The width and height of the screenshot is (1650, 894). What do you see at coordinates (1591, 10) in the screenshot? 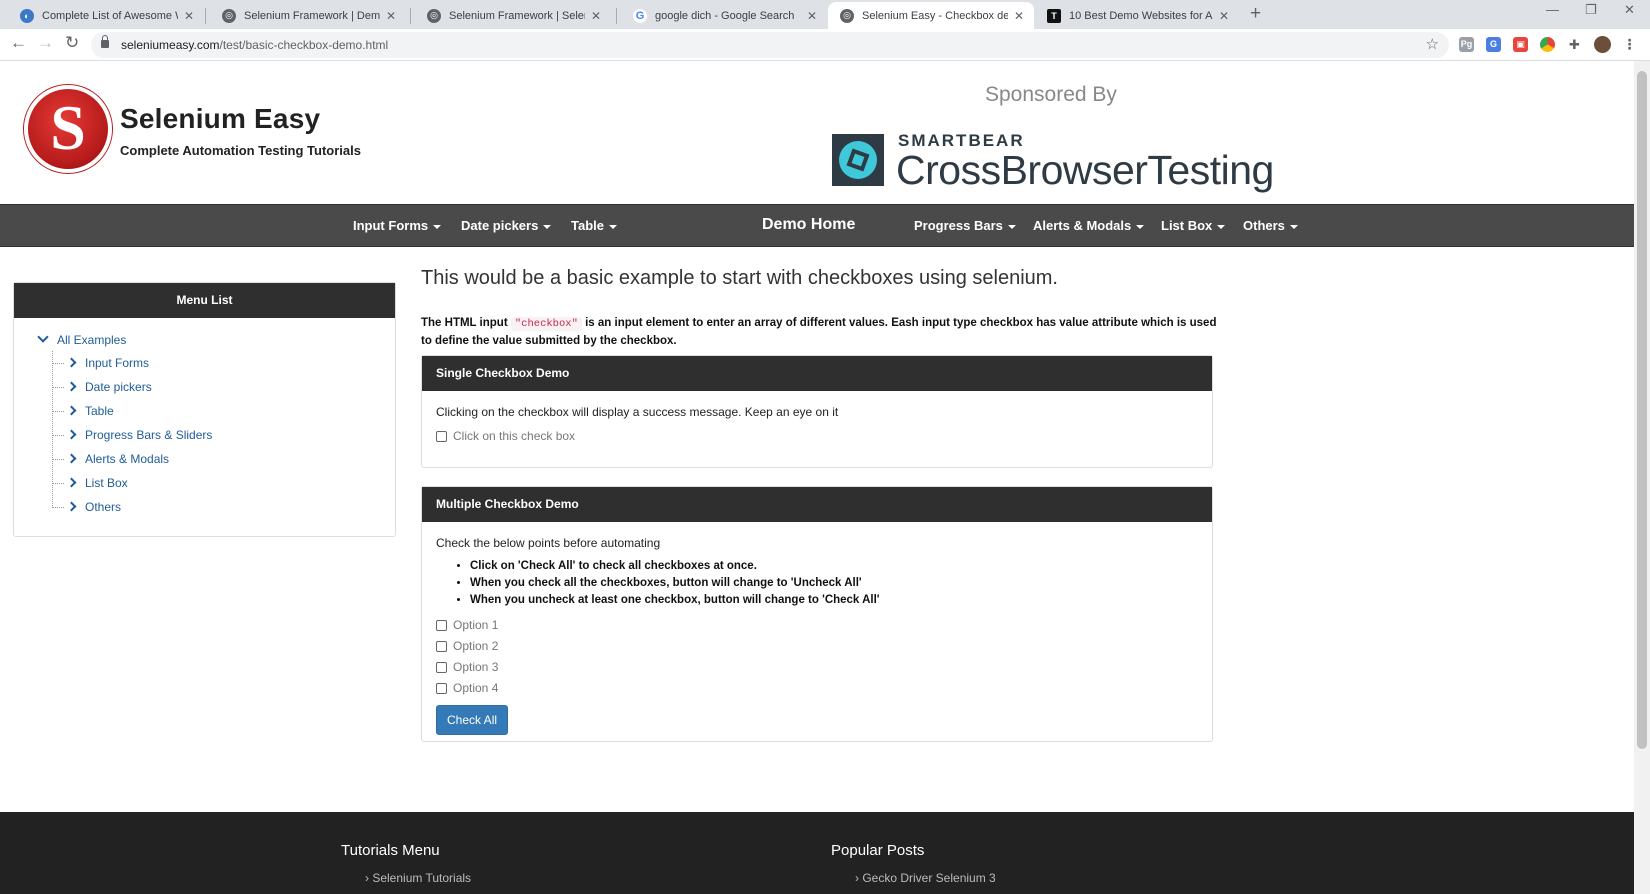
I see `restore-button: ❐` at bounding box center [1591, 10].